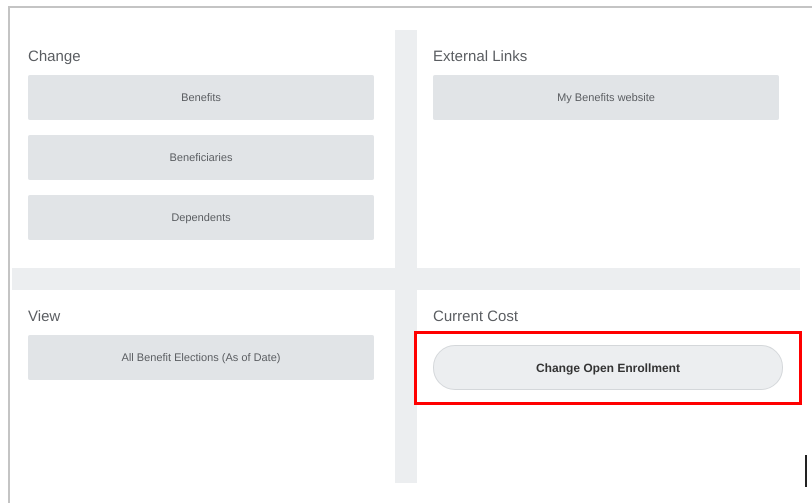 The height and width of the screenshot is (503, 812). Describe the element at coordinates (201, 97) in the screenshot. I see `action-button: Benefits` at that location.